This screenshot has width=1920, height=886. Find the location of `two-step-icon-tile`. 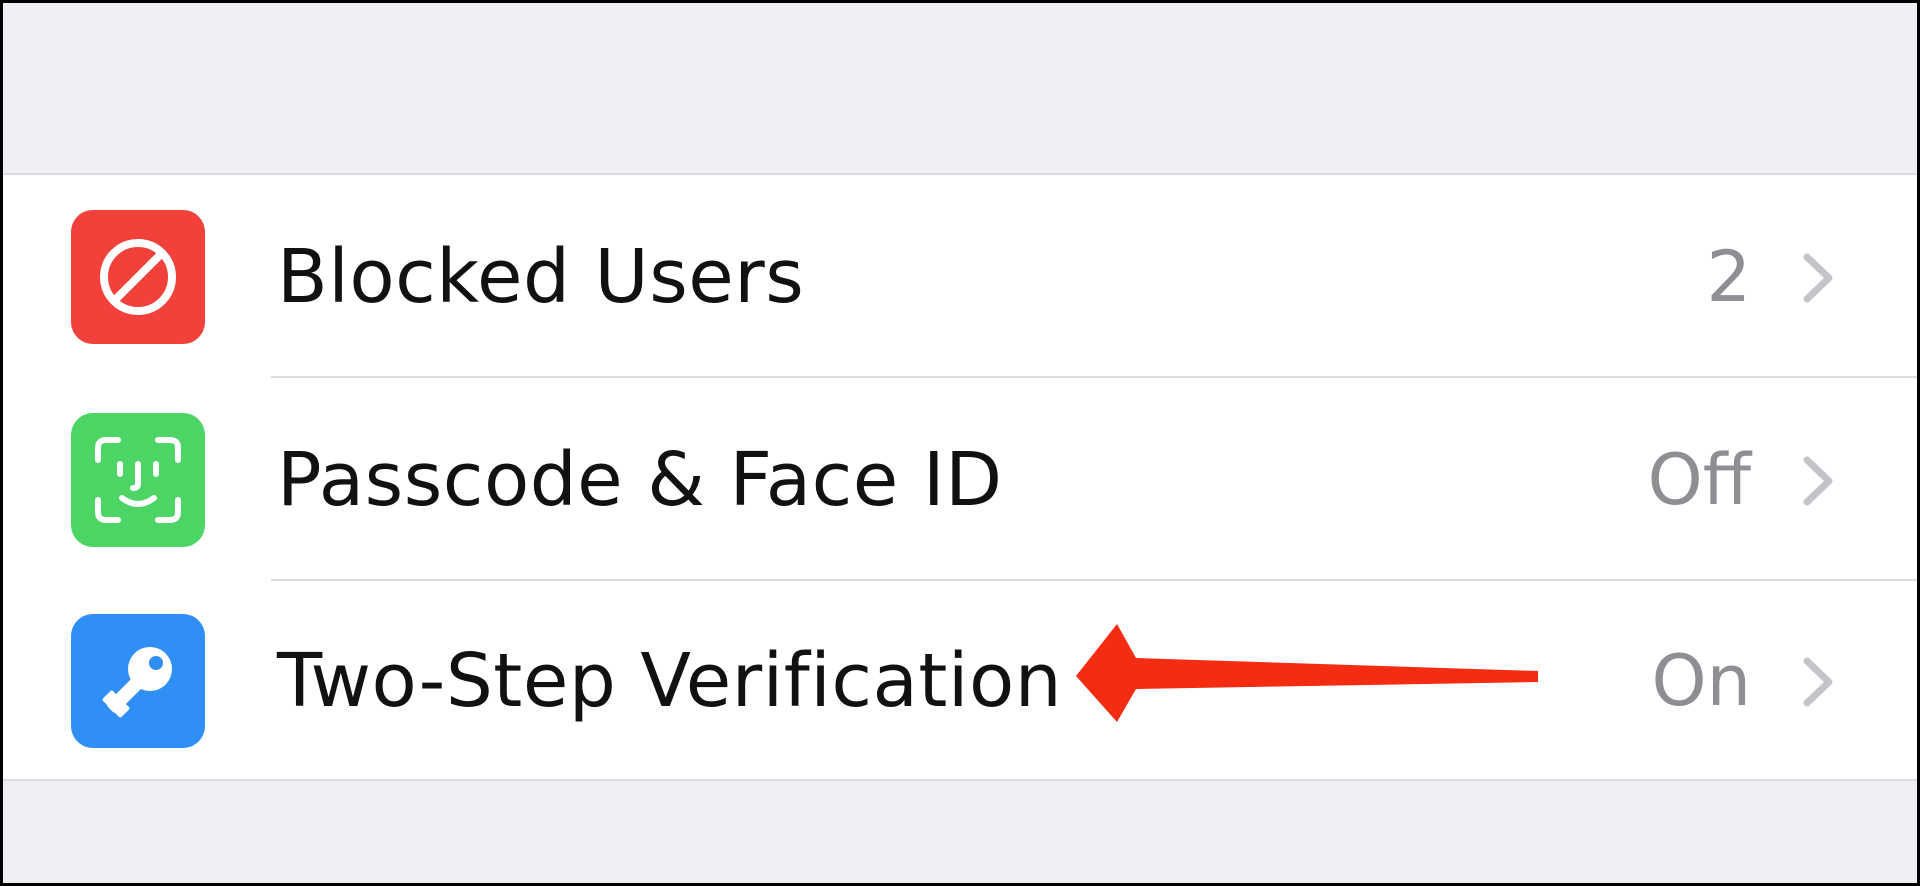

two-step-icon-tile is located at coordinates (138, 681).